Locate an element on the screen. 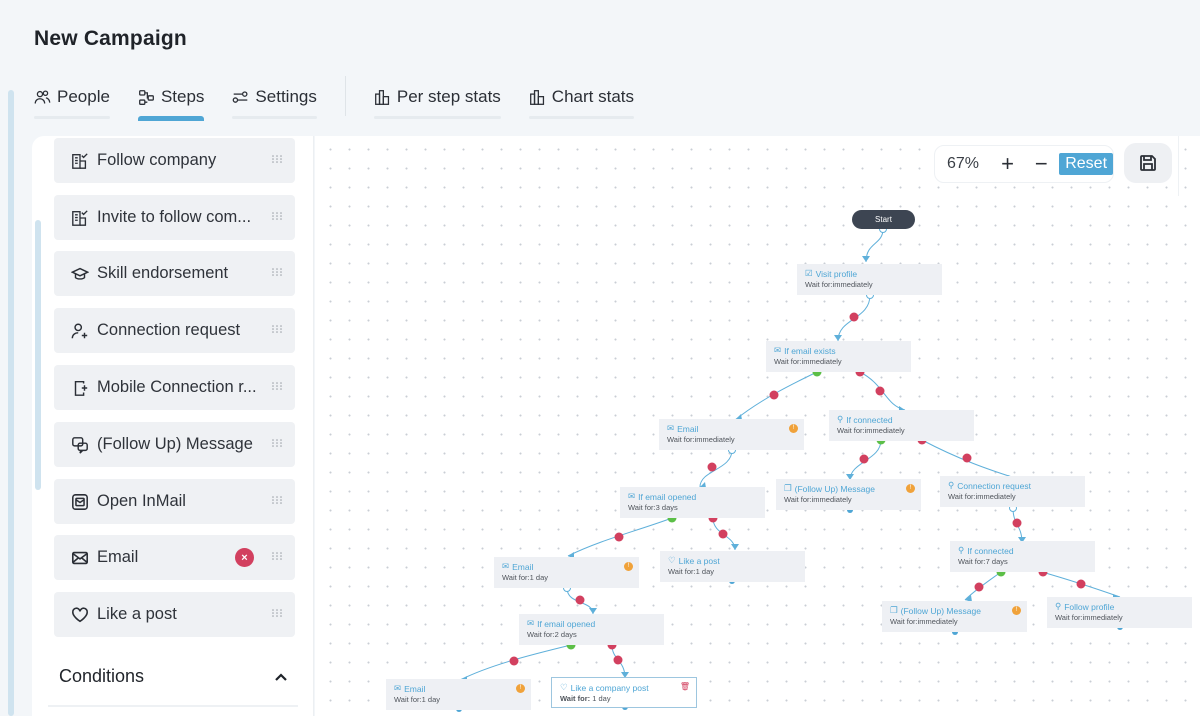 This screenshot has width=1200, height=716. tab-settings: Settings is located at coordinates (275, 101).